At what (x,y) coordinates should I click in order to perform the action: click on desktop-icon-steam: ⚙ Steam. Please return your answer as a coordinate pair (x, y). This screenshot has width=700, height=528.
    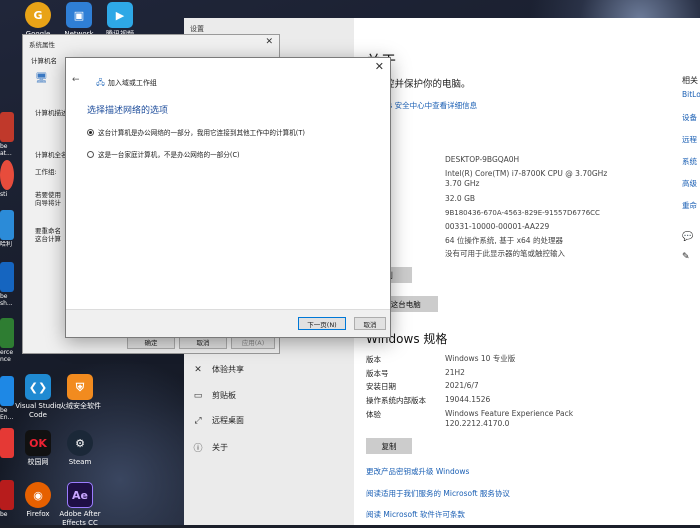
    Looking at the image, I should click on (80, 448).